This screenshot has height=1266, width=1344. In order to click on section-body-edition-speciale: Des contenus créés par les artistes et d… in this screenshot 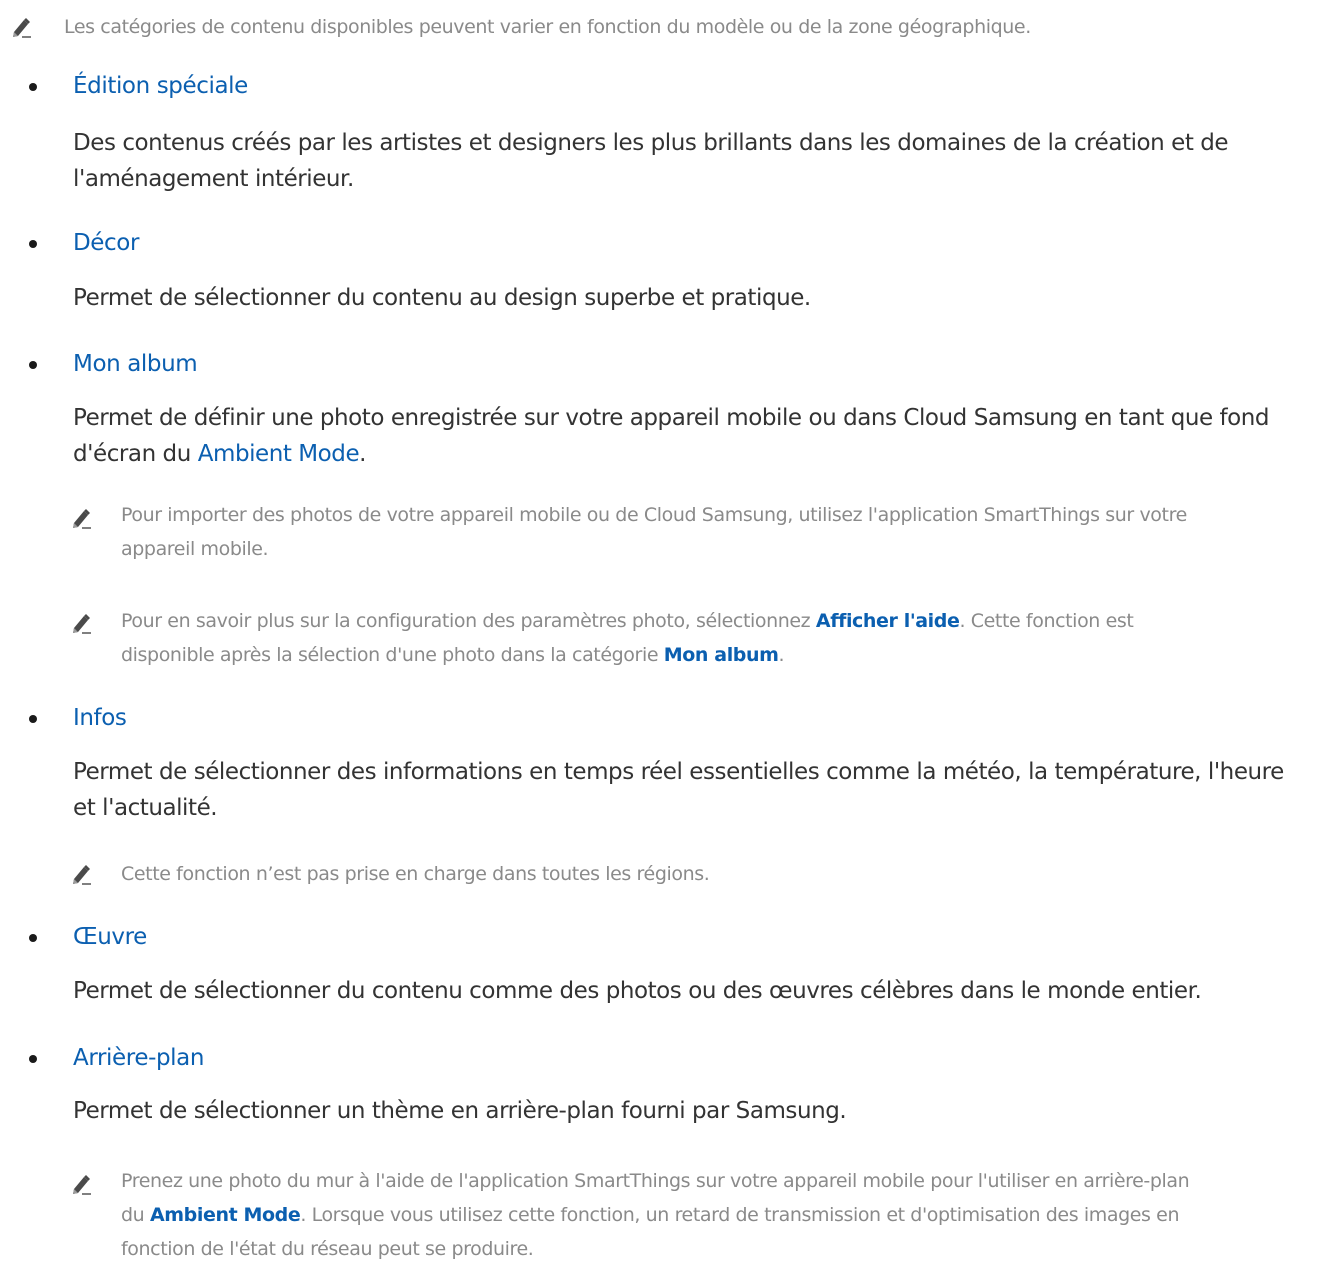, I will do `click(651, 161)`.